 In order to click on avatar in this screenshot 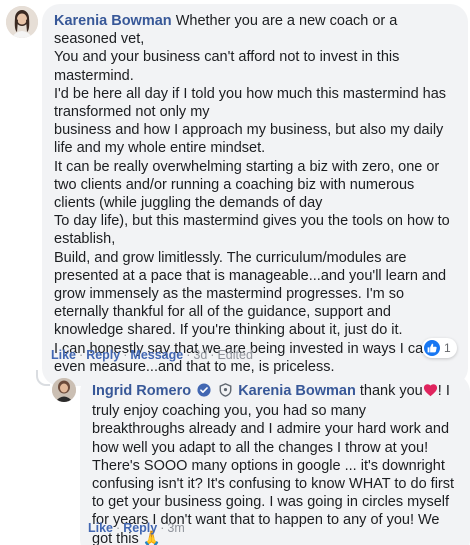, I will do `click(22, 22)`.